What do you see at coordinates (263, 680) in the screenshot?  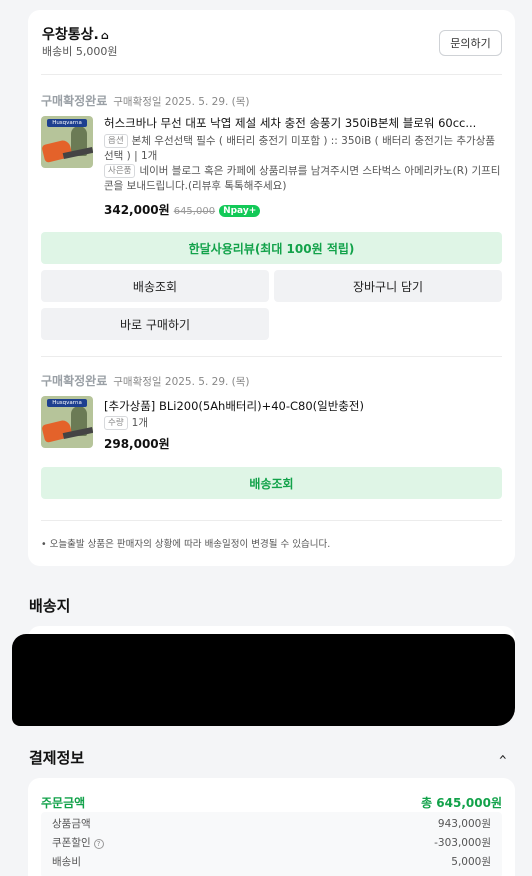 I see `redaction-block` at bounding box center [263, 680].